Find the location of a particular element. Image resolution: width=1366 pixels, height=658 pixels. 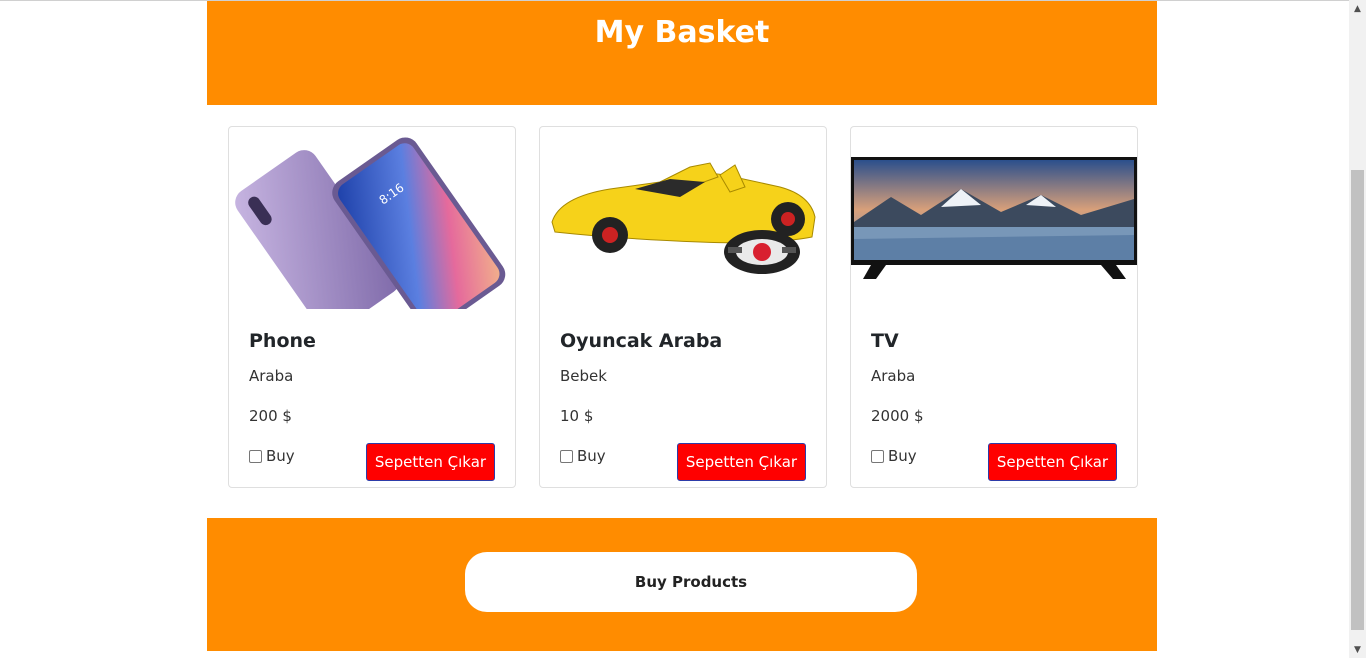

product-category: Bebek is located at coordinates (583, 376).